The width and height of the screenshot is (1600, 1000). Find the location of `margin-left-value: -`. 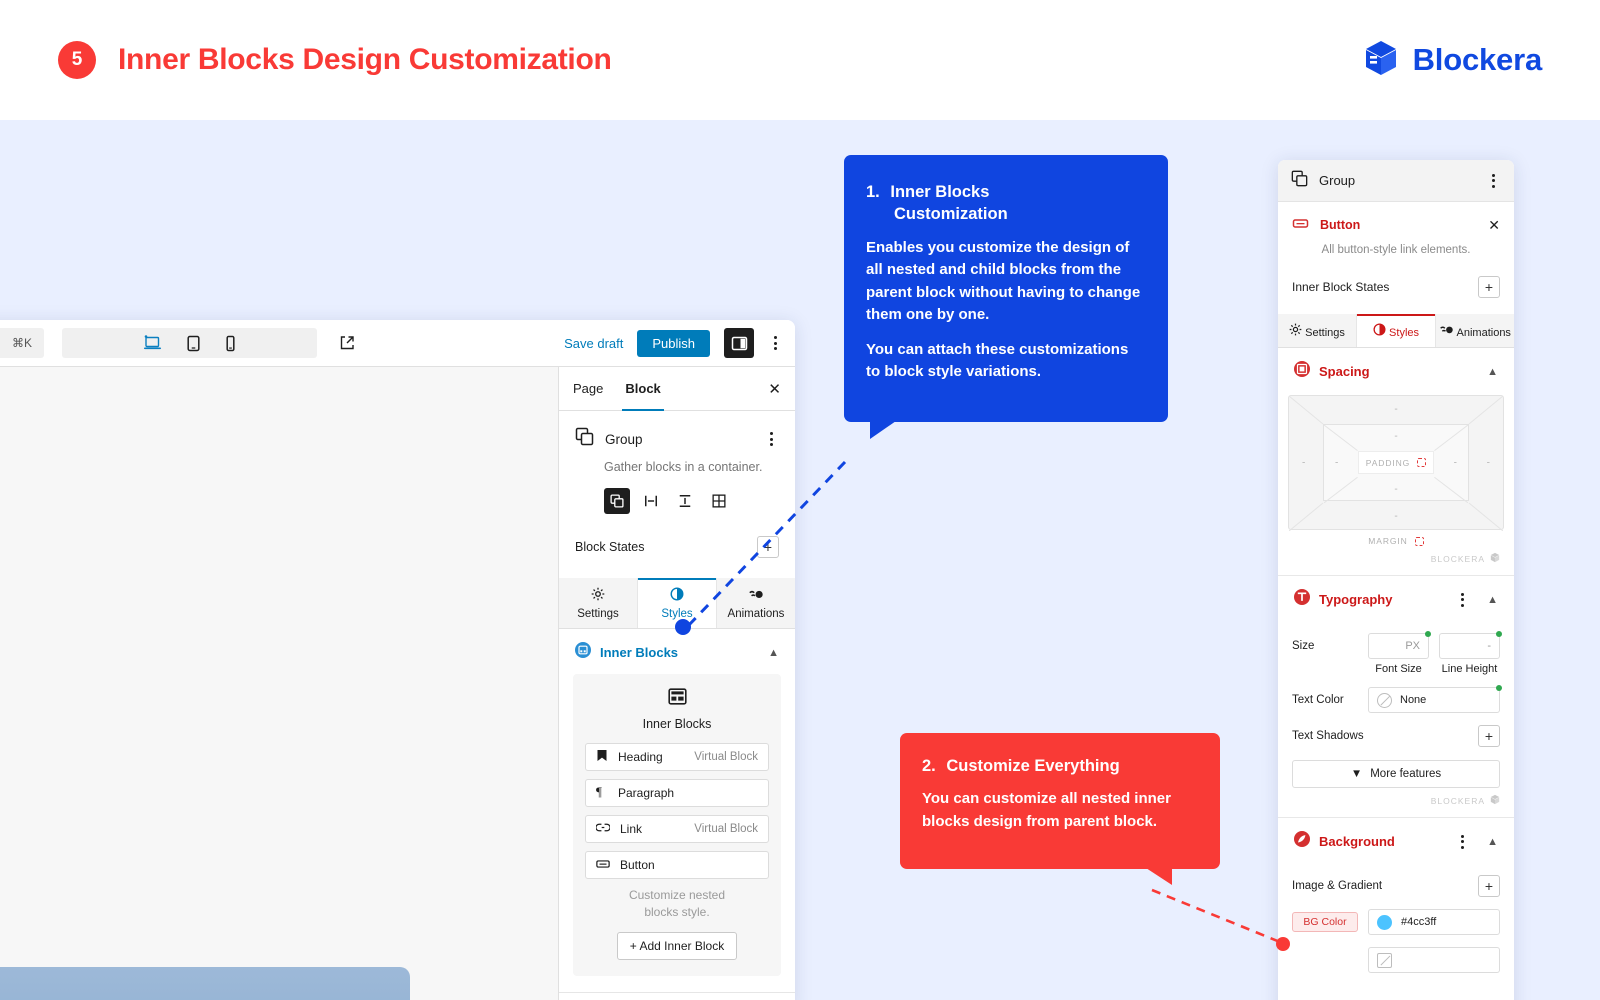

margin-left-value: - is located at coordinates (1303, 462).